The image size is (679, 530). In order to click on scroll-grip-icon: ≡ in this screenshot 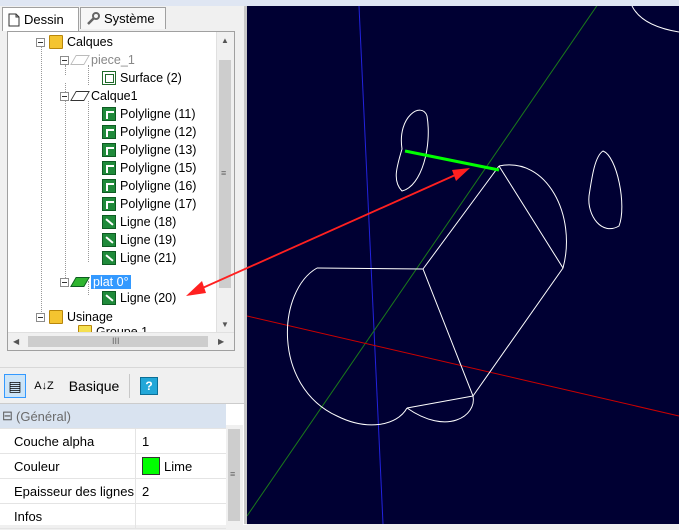, I will do `click(233, 474)`.